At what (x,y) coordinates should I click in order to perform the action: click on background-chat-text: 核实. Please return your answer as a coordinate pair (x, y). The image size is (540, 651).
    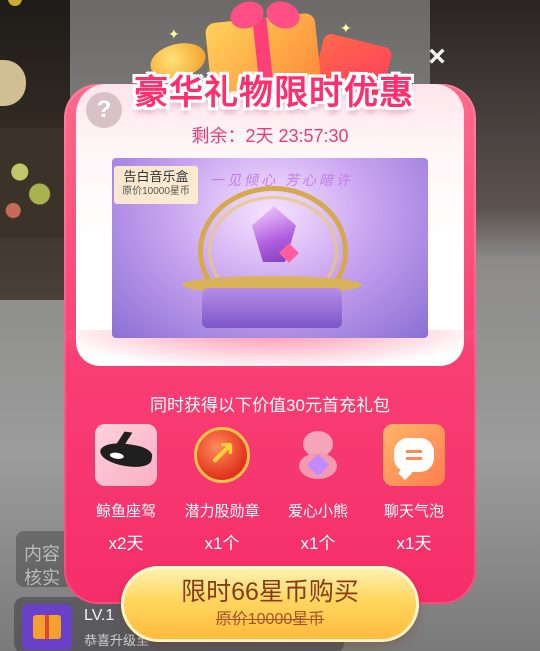
    Looking at the image, I should click on (42, 578).